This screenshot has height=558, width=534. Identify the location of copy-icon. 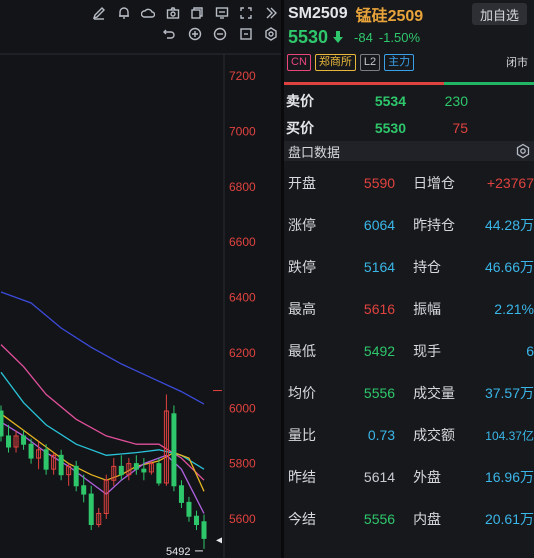
(197, 13).